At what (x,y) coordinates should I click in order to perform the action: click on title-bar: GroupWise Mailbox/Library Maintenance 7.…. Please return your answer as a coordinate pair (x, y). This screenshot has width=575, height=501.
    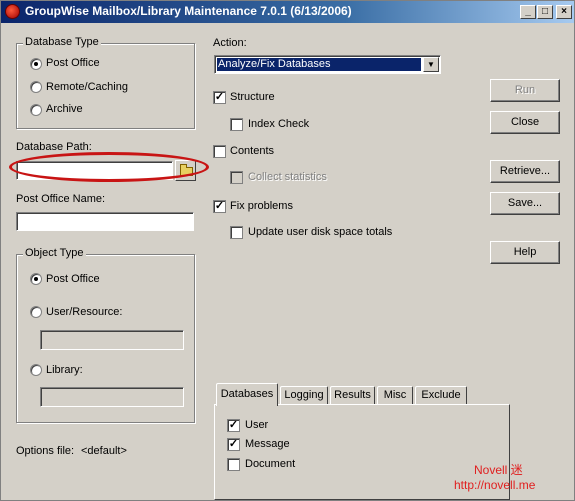
    Looking at the image, I should click on (287, 12).